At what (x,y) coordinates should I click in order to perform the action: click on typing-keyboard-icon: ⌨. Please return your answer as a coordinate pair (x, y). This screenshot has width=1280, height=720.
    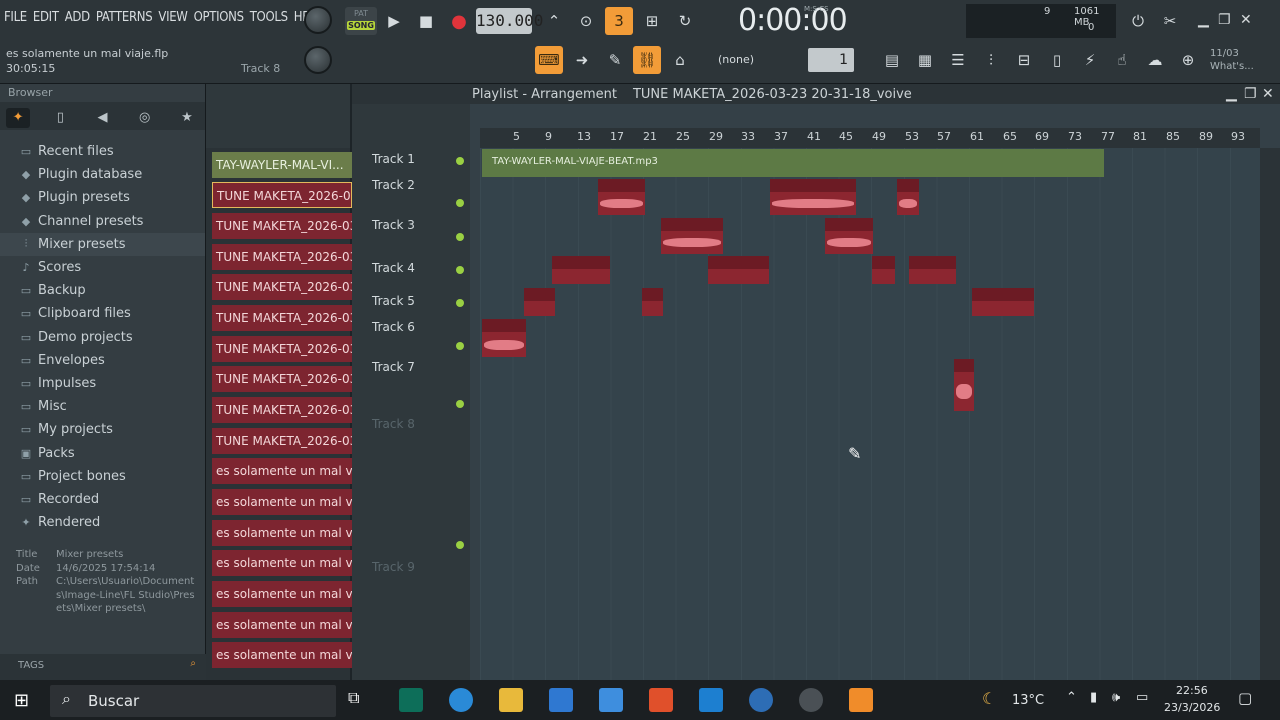
    Looking at the image, I should click on (549, 60).